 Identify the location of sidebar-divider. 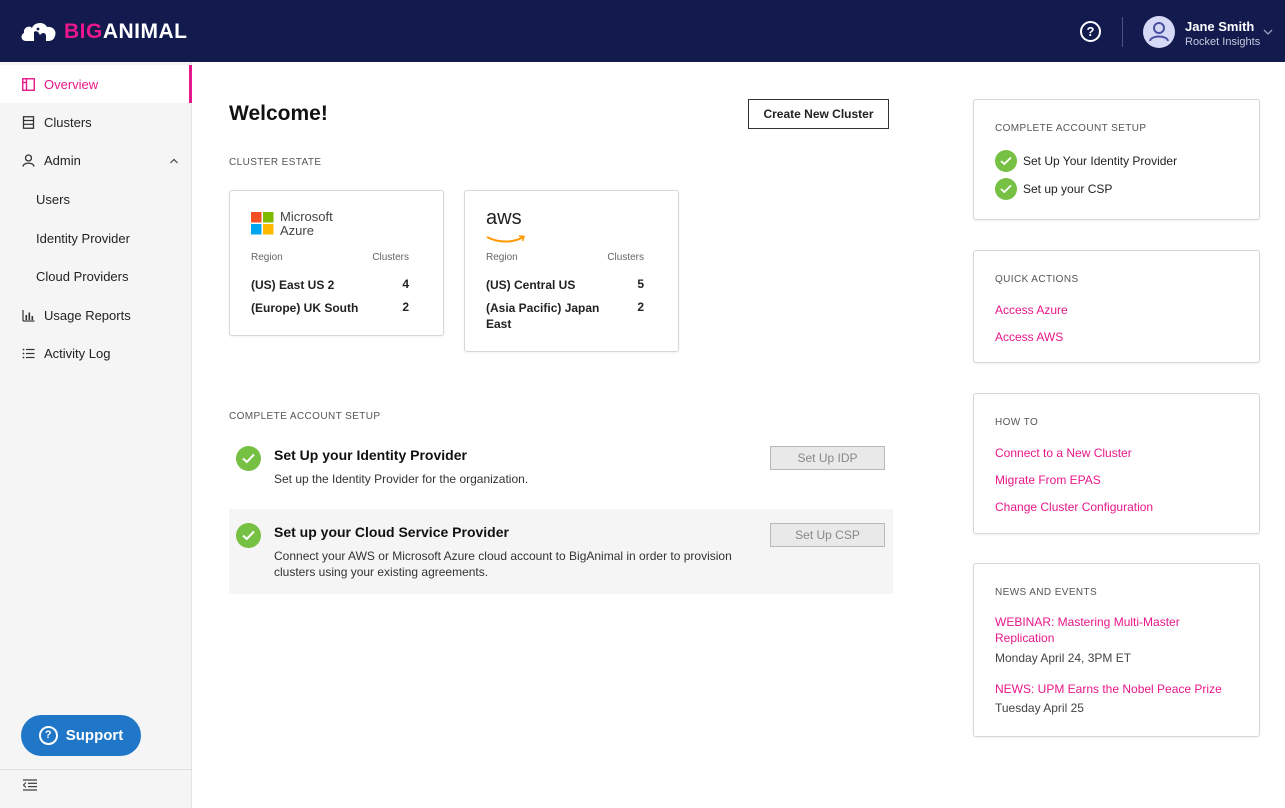
(96, 769).